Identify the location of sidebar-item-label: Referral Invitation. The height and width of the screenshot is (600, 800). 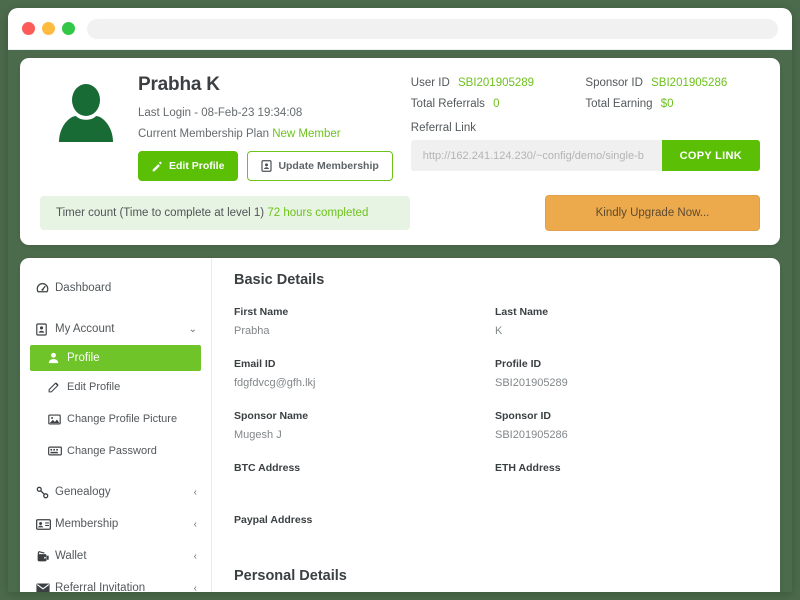
(100, 587).